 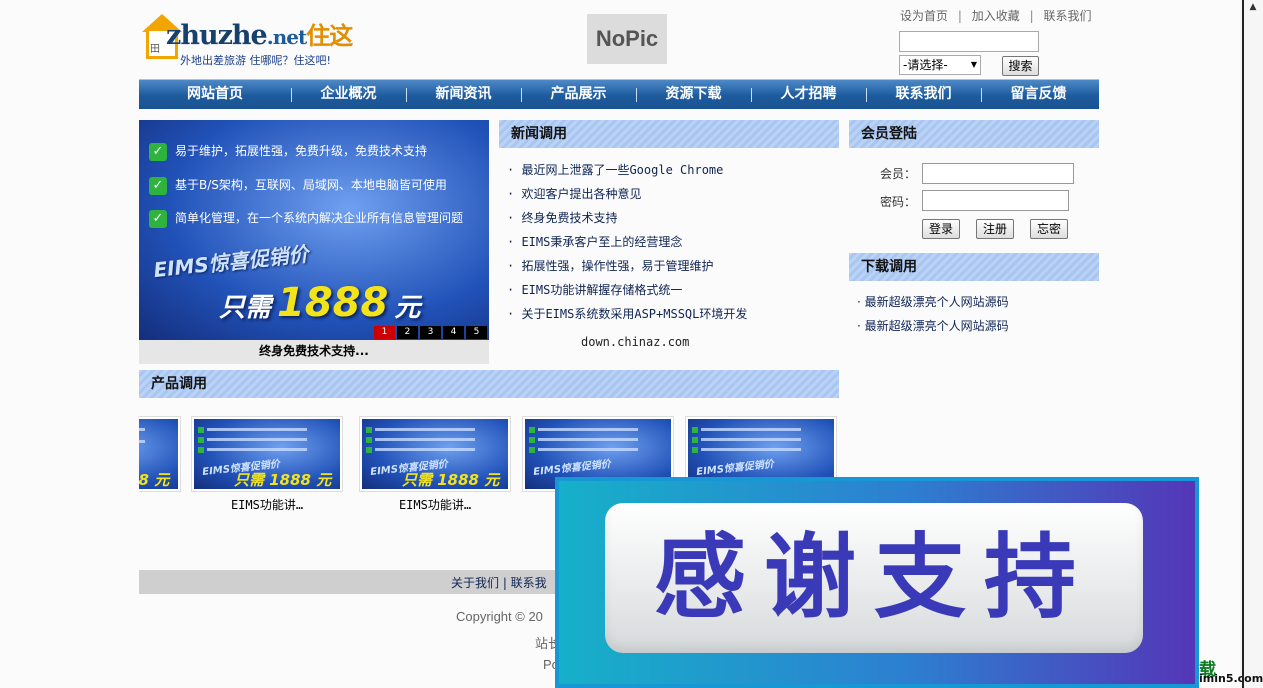 I want to click on logo-slogan: 外地出差旅游 住哪呢？住这吧!, so click(x=255, y=60).